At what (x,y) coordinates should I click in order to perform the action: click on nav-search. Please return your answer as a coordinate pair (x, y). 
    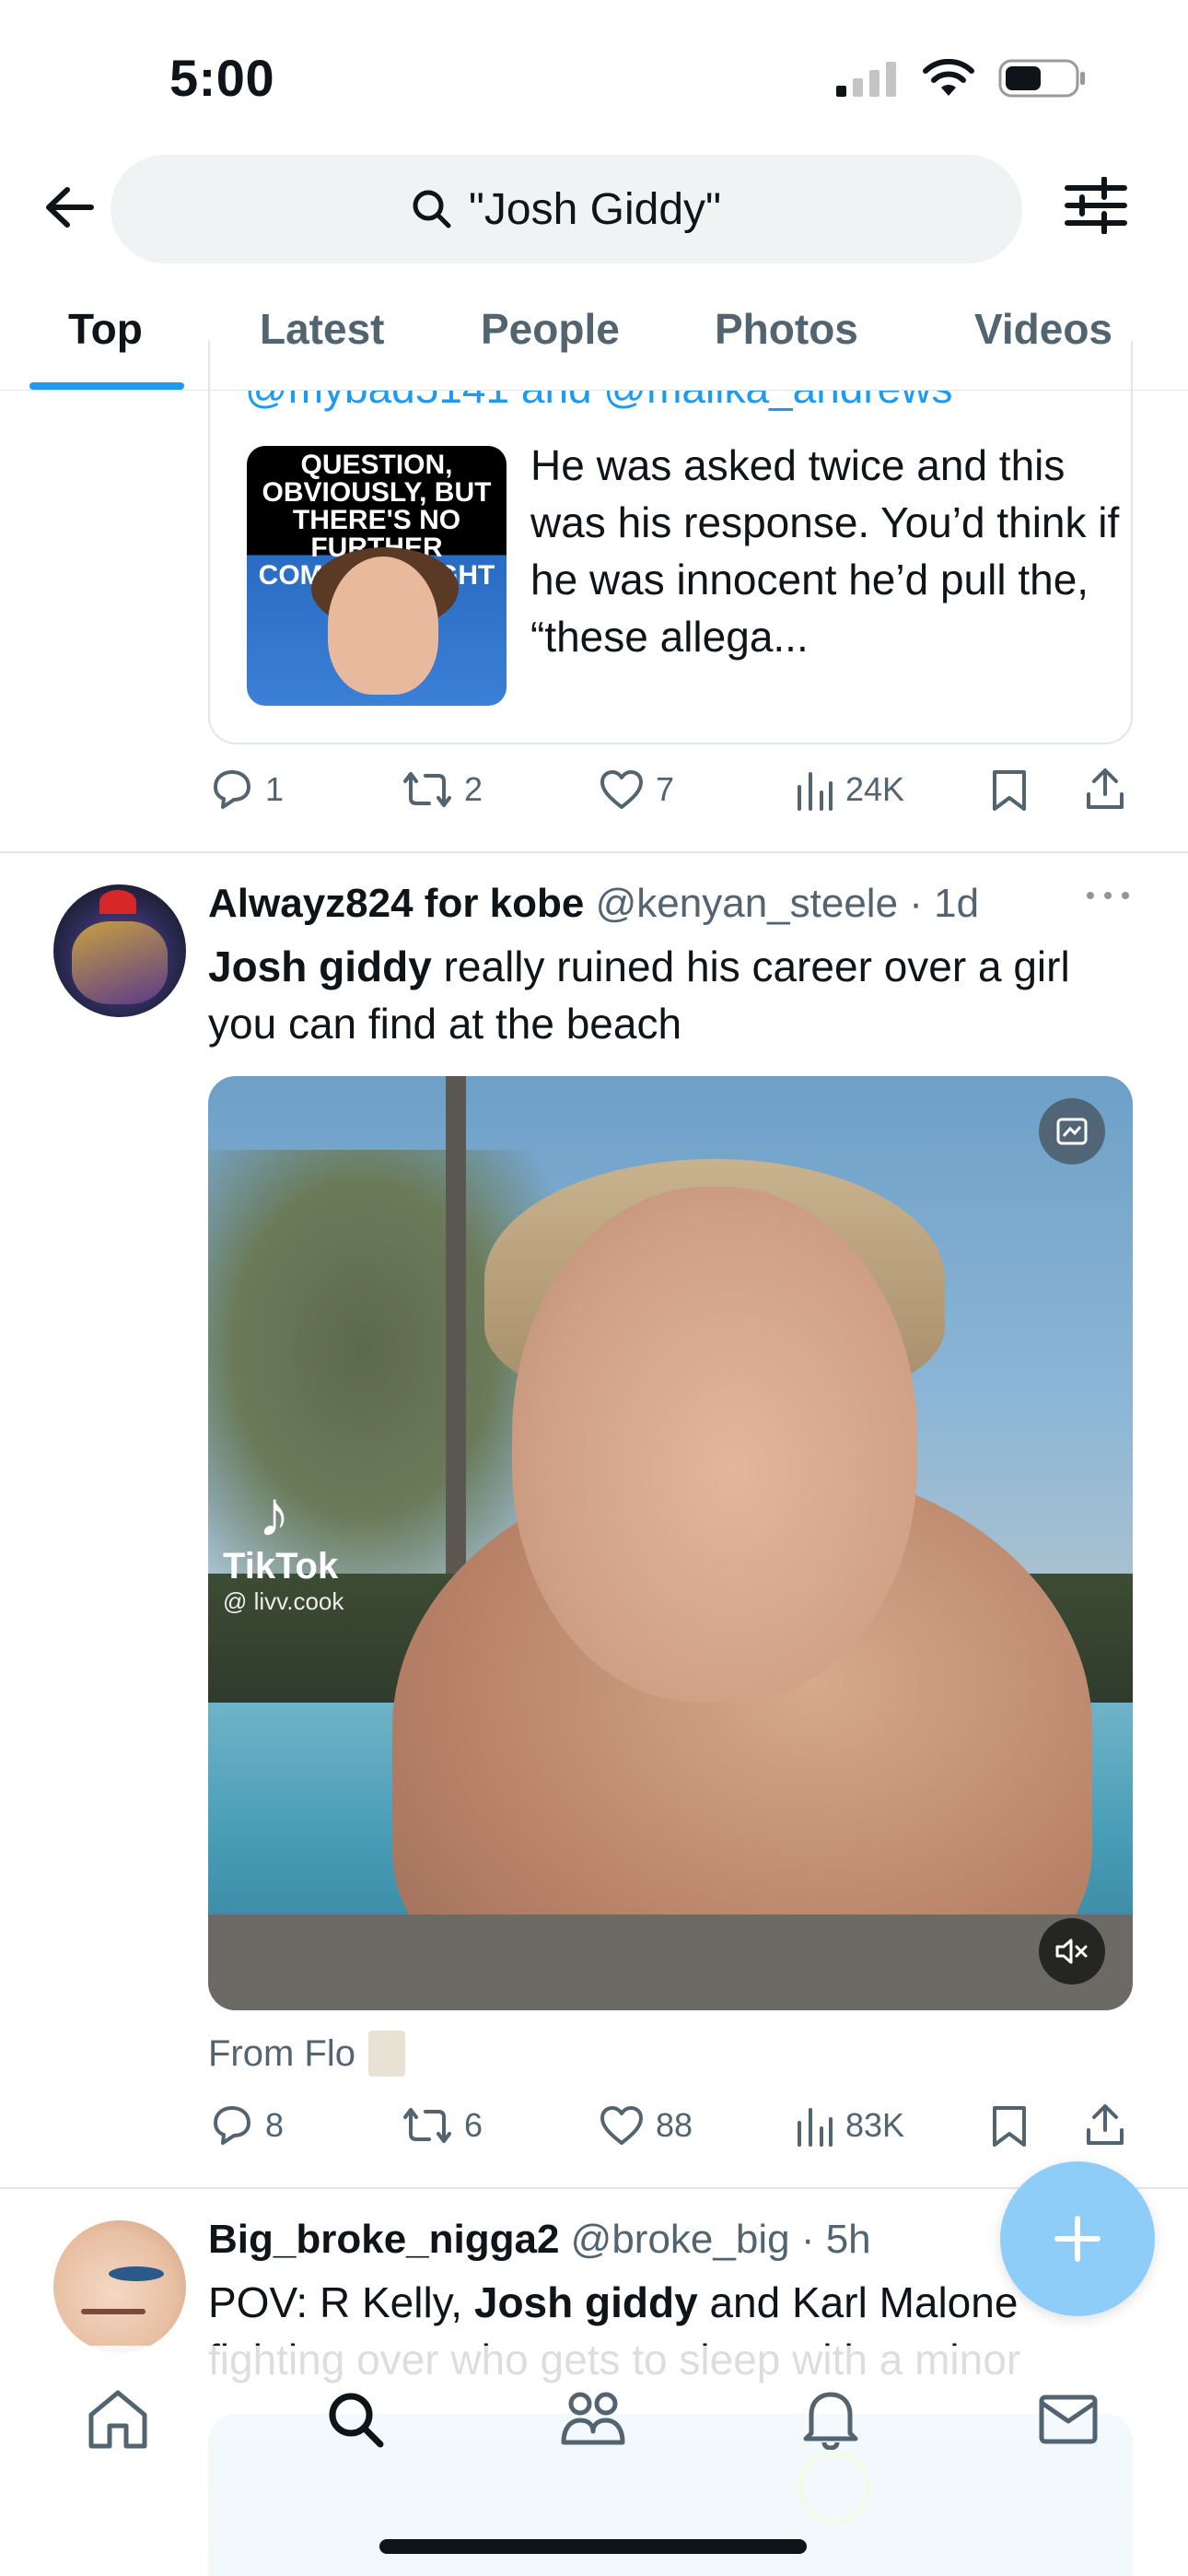
    Looking at the image, I should click on (355, 2419).